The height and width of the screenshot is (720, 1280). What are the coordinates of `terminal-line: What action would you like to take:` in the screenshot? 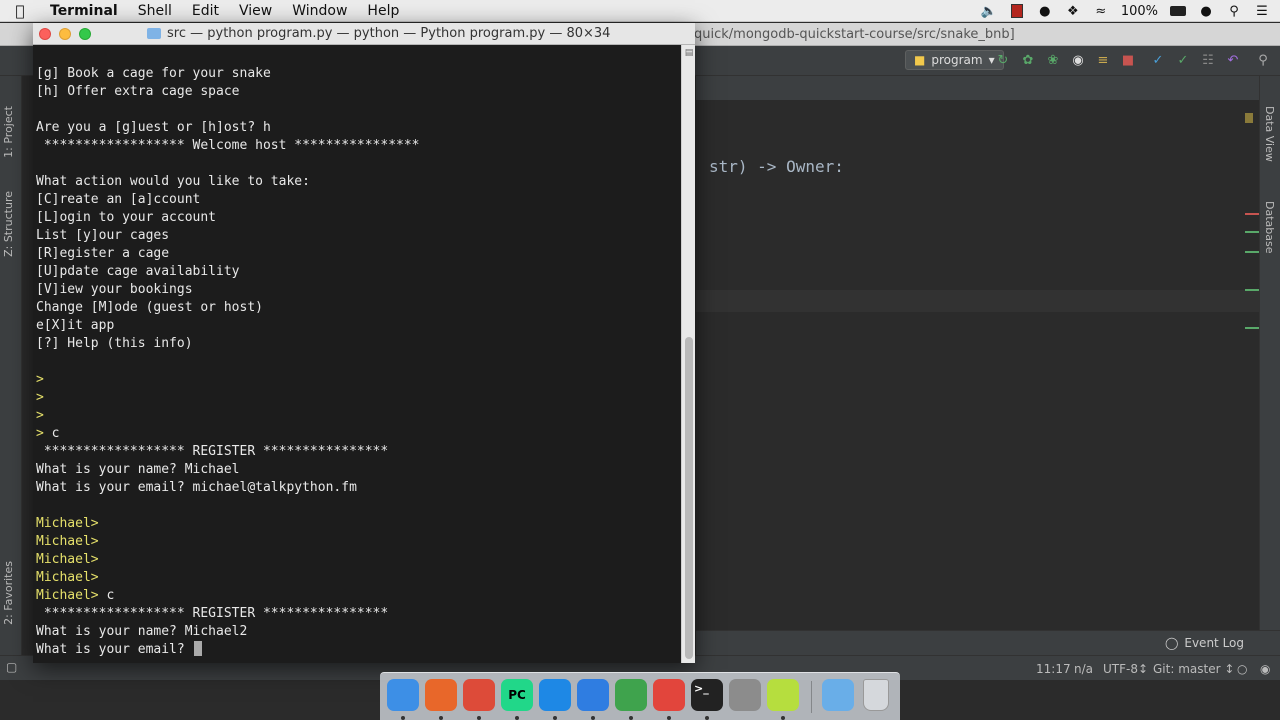 It's located at (228, 182).